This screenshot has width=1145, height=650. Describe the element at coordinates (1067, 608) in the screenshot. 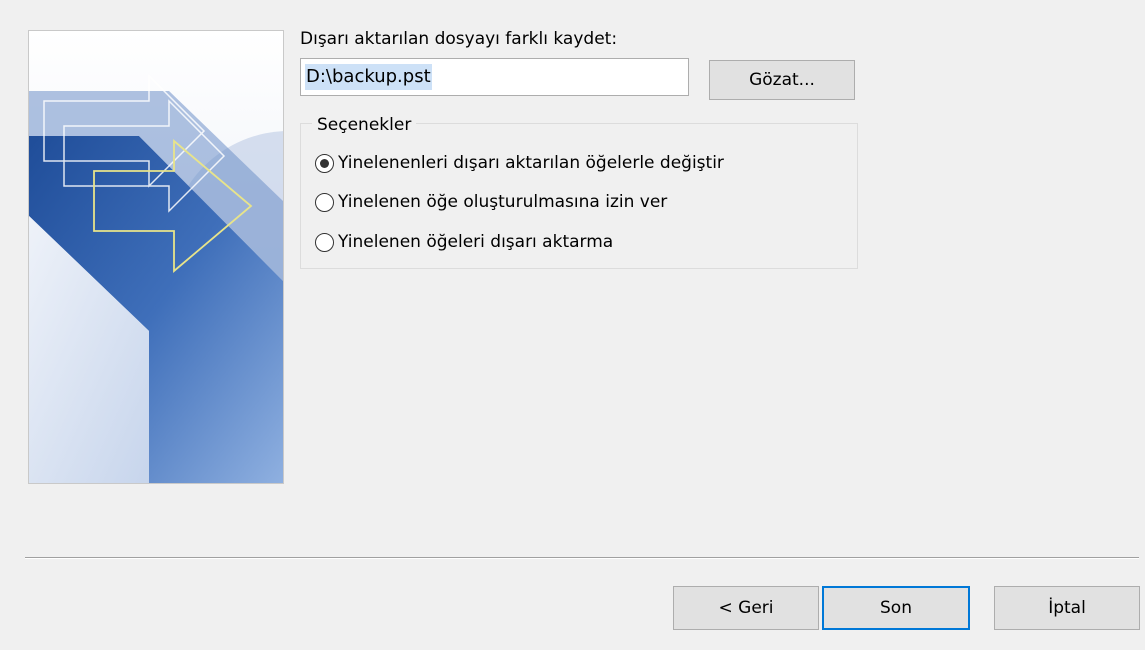

I see `cancel-button: İptal` at that location.